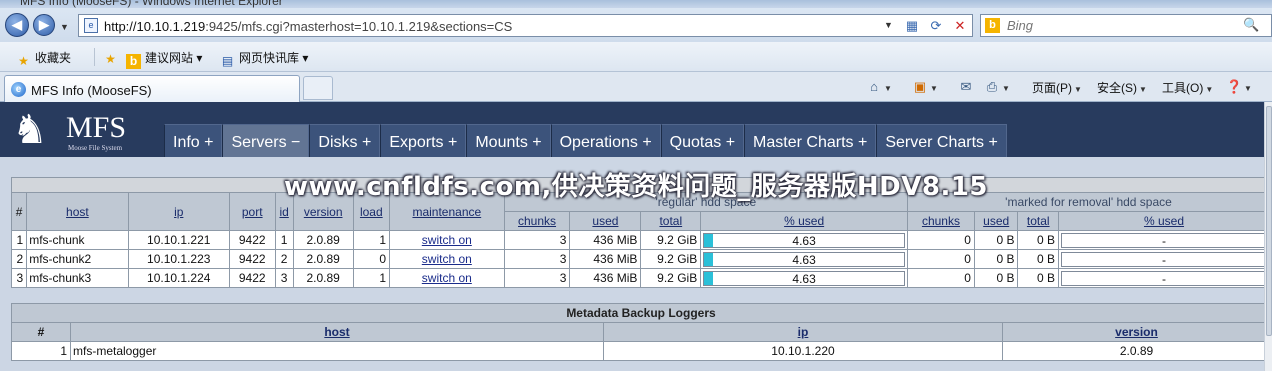 The height and width of the screenshot is (371, 1272). Describe the element at coordinates (537, 221) in the screenshot. I see `col-header-chunks: chunks` at that location.